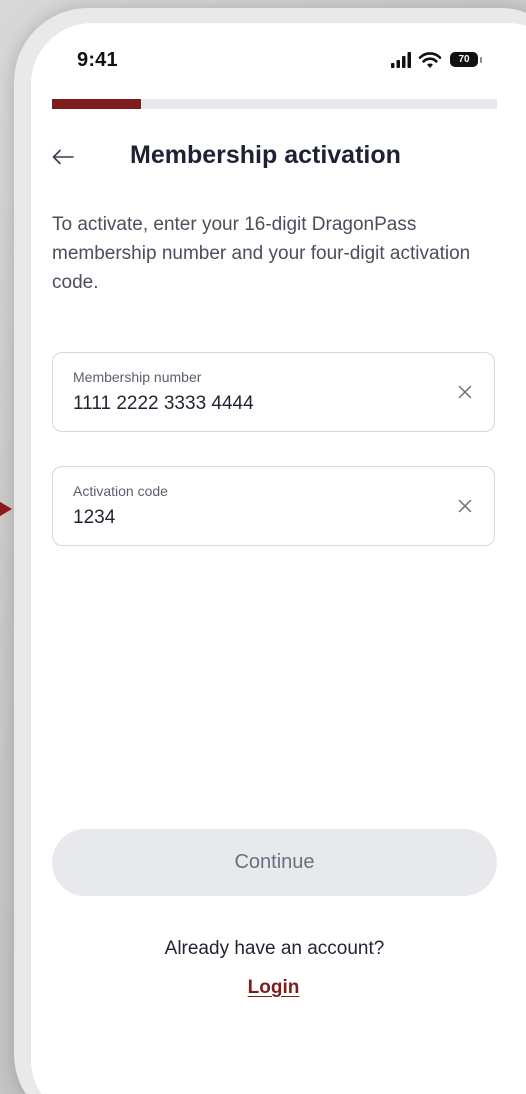 The image size is (526, 1094). I want to click on battery-icon: 70, so click(467, 60).